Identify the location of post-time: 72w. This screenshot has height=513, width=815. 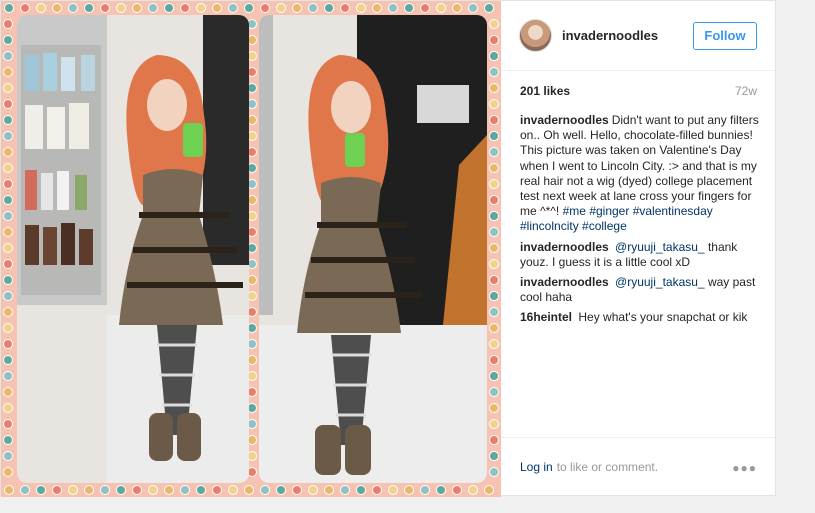
(746, 91).